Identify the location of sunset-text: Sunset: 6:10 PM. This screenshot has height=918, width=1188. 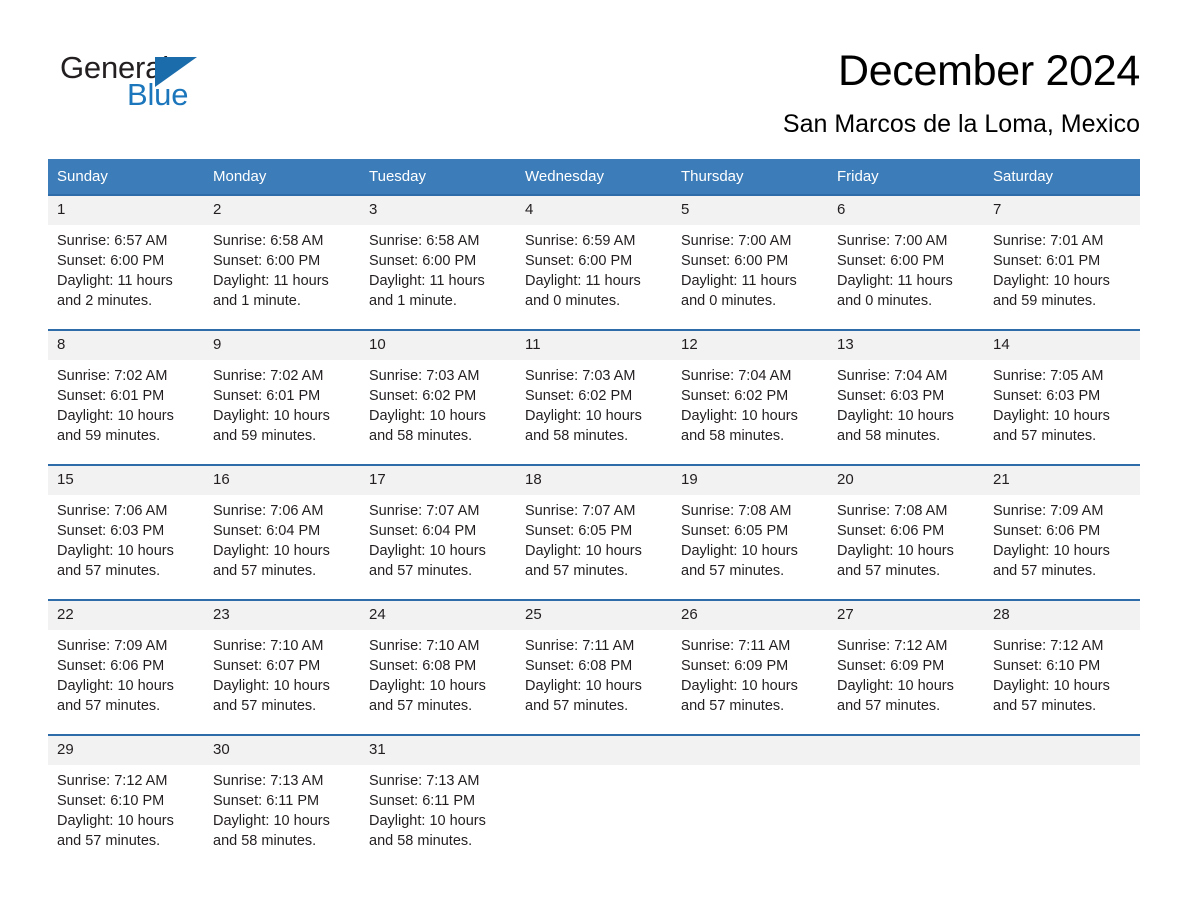
(1047, 666).